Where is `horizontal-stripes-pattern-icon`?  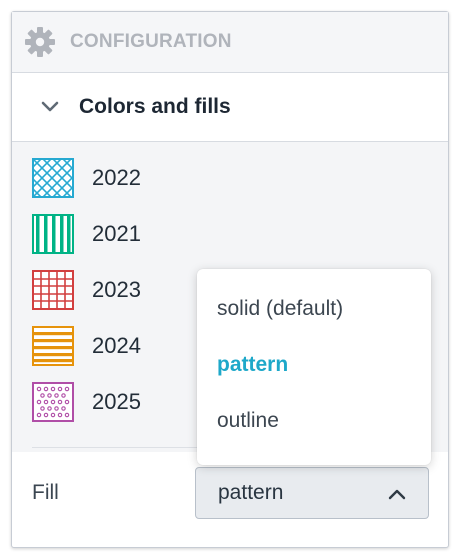
horizontal-stripes-pattern-icon is located at coordinates (53, 346).